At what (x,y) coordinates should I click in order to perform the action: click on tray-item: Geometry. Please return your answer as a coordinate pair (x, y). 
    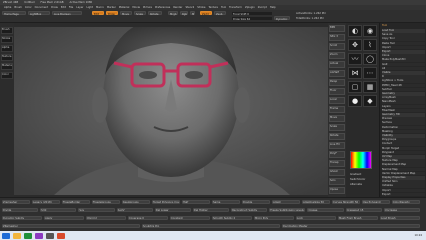
    Looking at the image, I should click on (403, 94).